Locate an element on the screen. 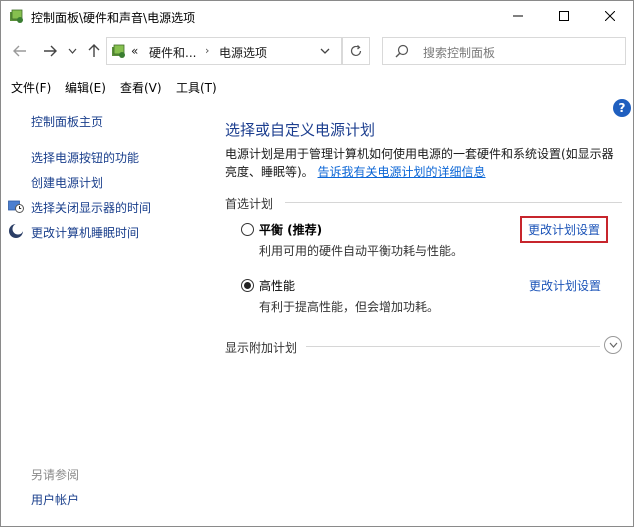  expand-additional-plans-button is located at coordinates (613, 345).